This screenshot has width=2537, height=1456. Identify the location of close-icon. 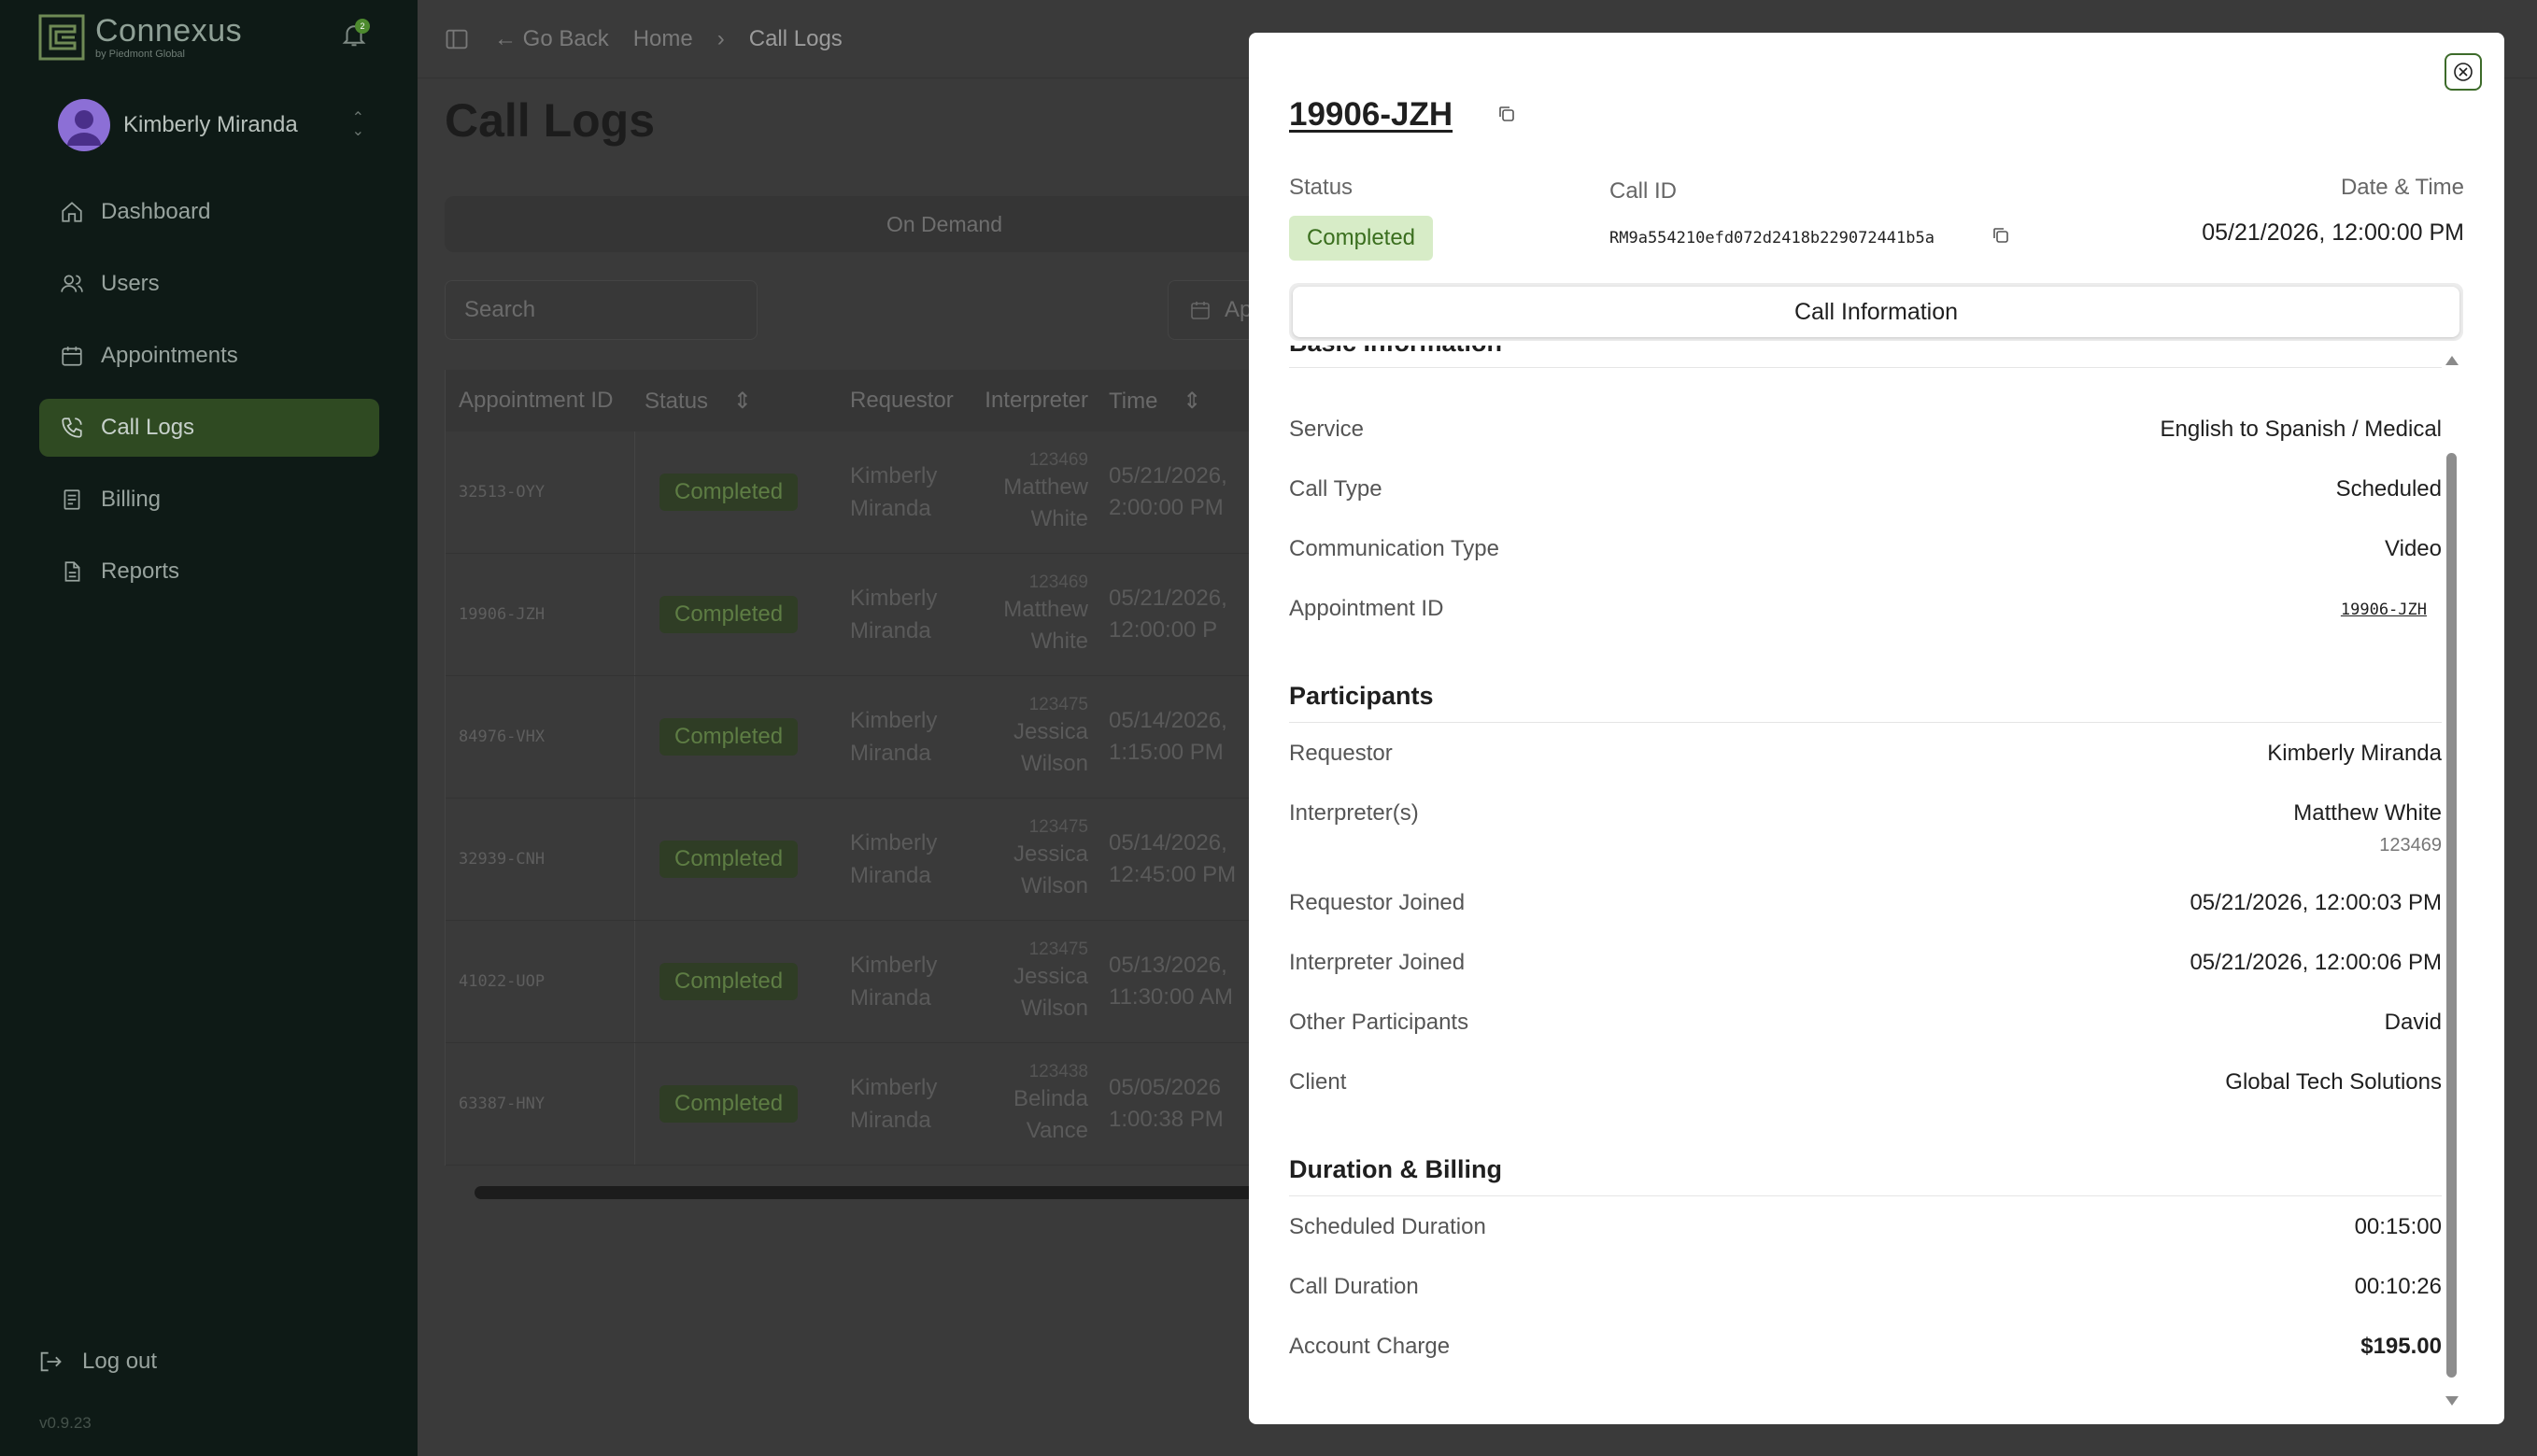
(2463, 72).